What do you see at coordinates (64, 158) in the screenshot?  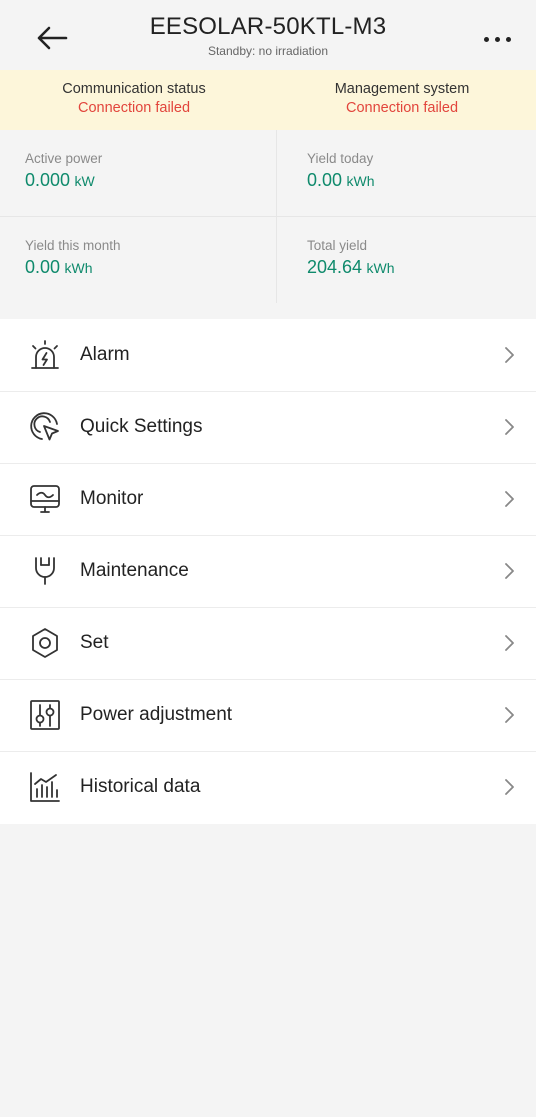 I see `metric-label: Active power` at bounding box center [64, 158].